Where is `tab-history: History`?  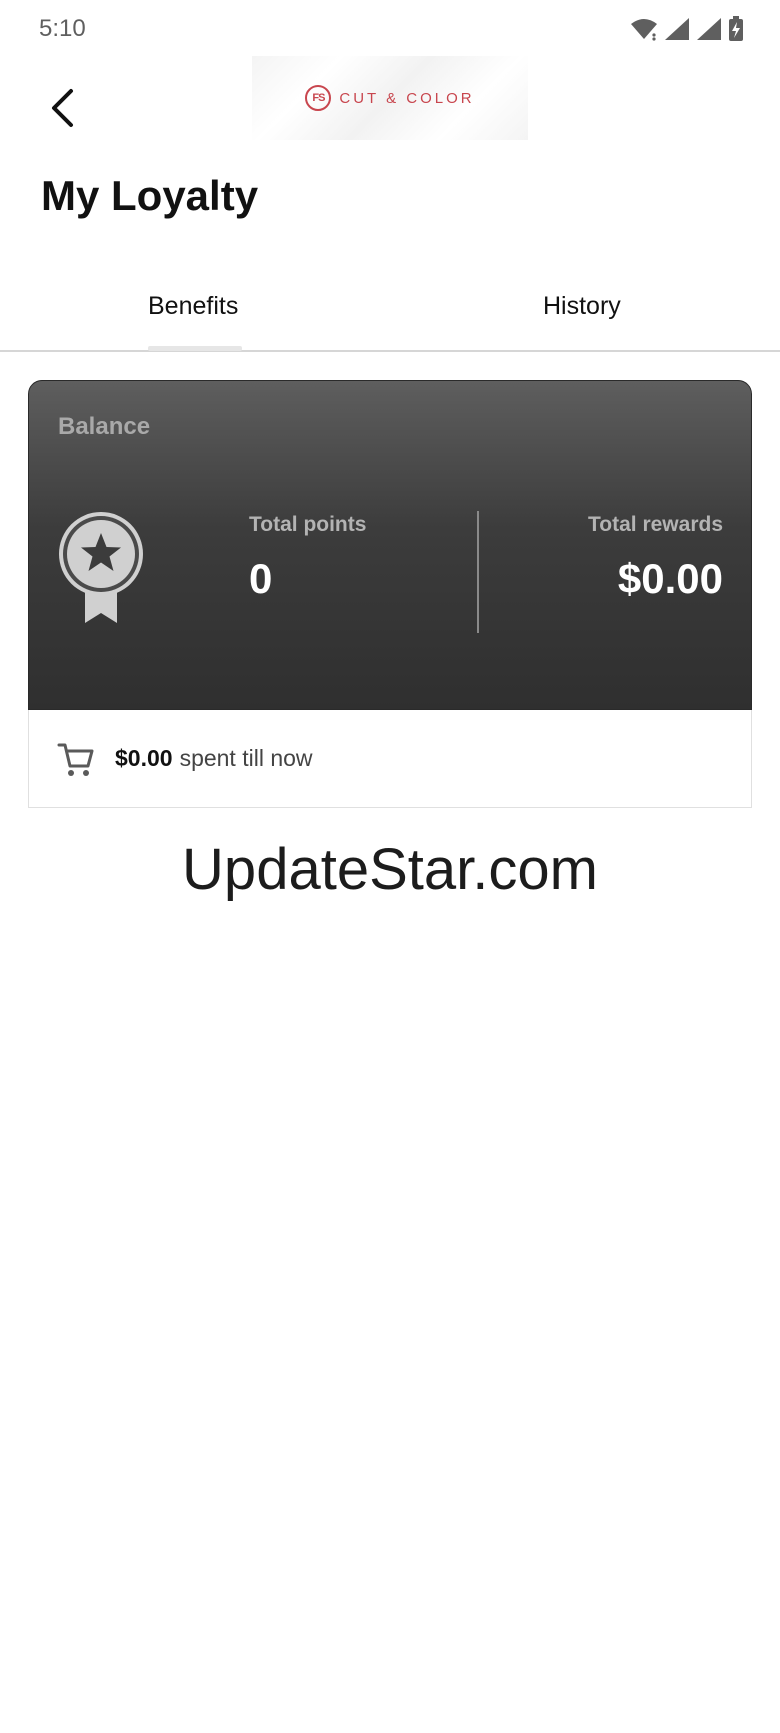
tab-history: History is located at coordinates (582, 306).